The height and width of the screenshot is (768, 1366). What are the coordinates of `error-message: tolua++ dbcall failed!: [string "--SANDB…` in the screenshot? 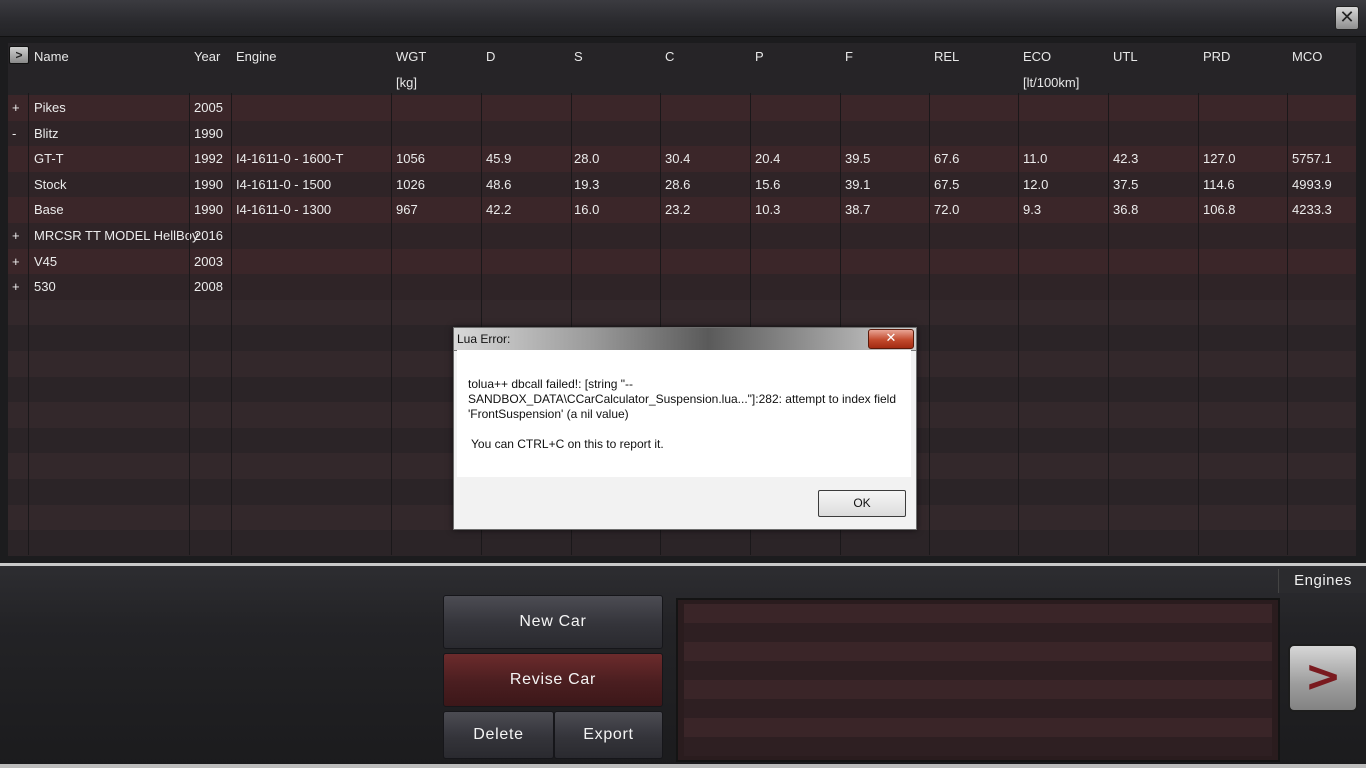 It's located at (682, 399).